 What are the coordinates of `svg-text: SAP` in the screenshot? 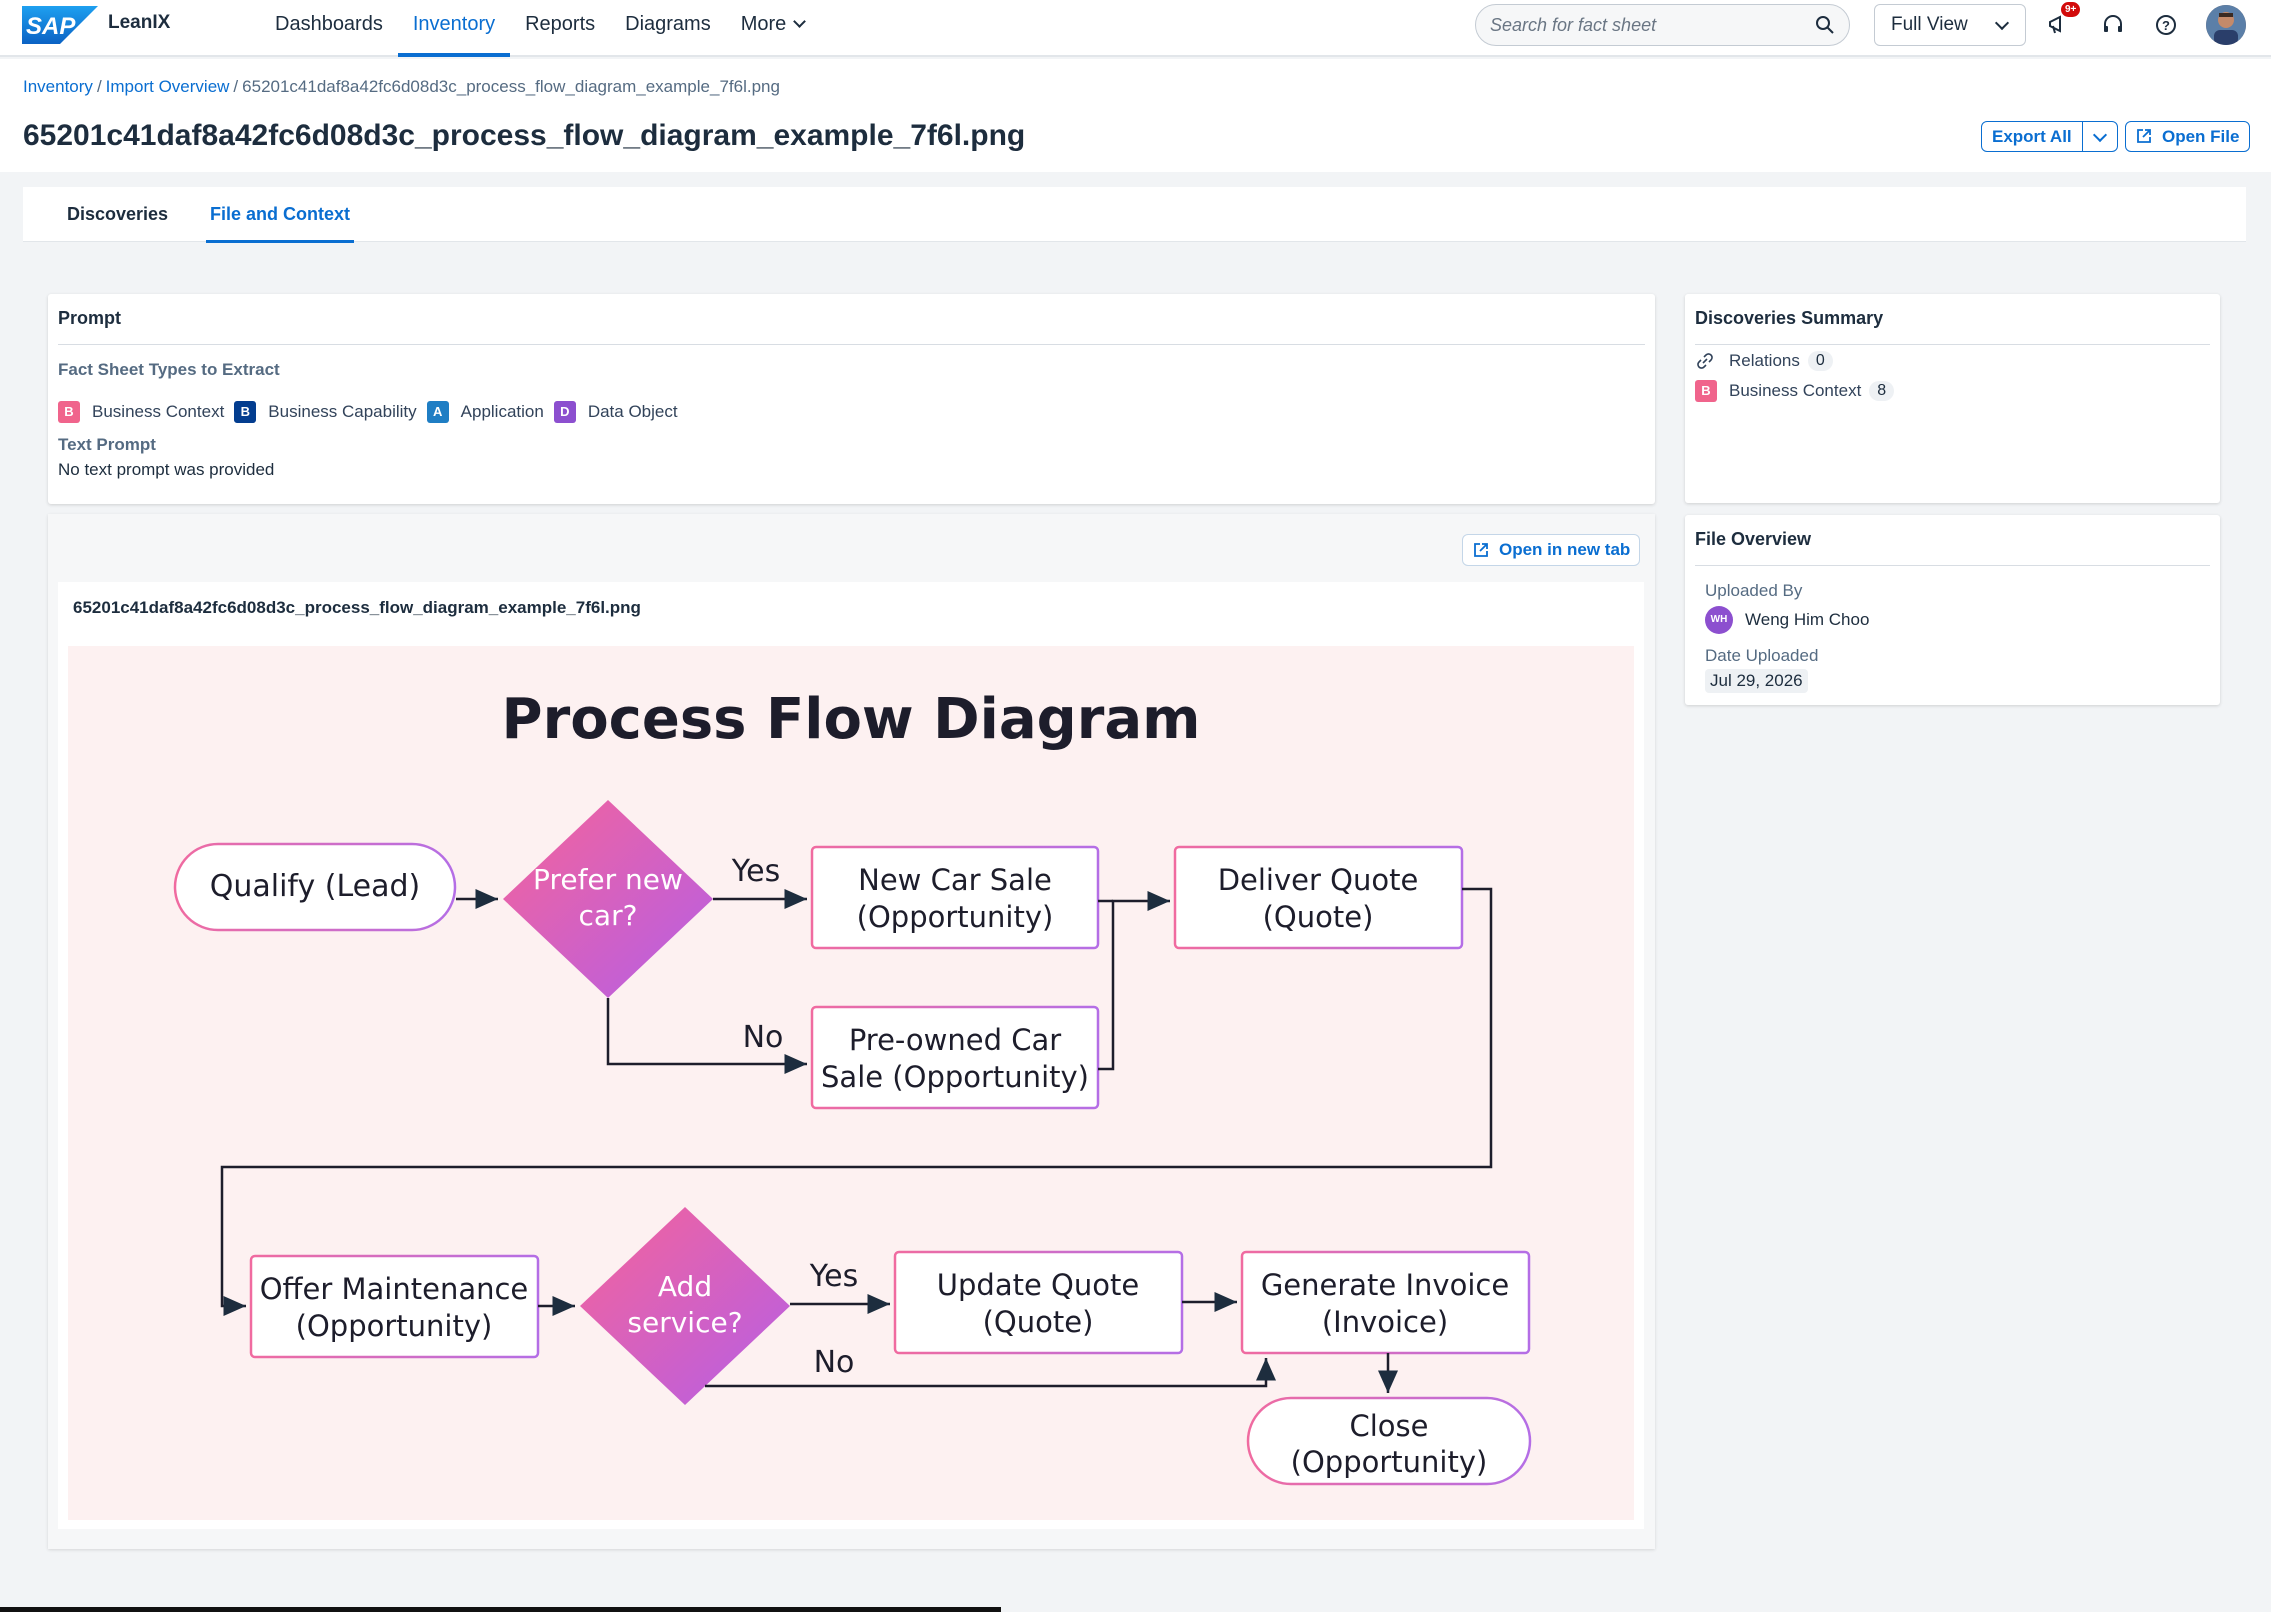 It's located at (51, 26).